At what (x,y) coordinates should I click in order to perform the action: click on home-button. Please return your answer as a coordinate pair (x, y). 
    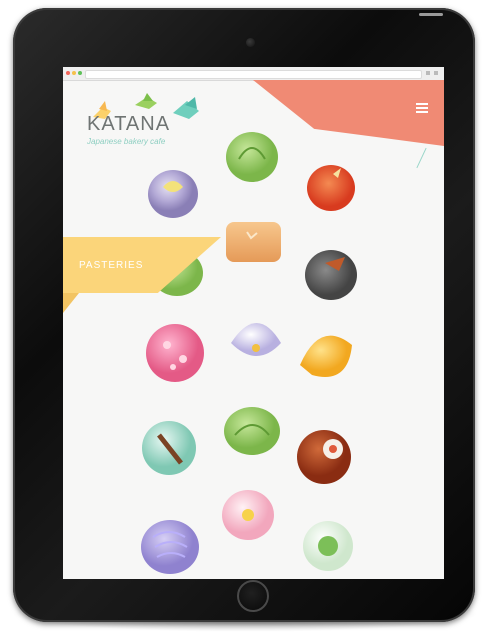
    Looking at the image, I should click on (253, 596).